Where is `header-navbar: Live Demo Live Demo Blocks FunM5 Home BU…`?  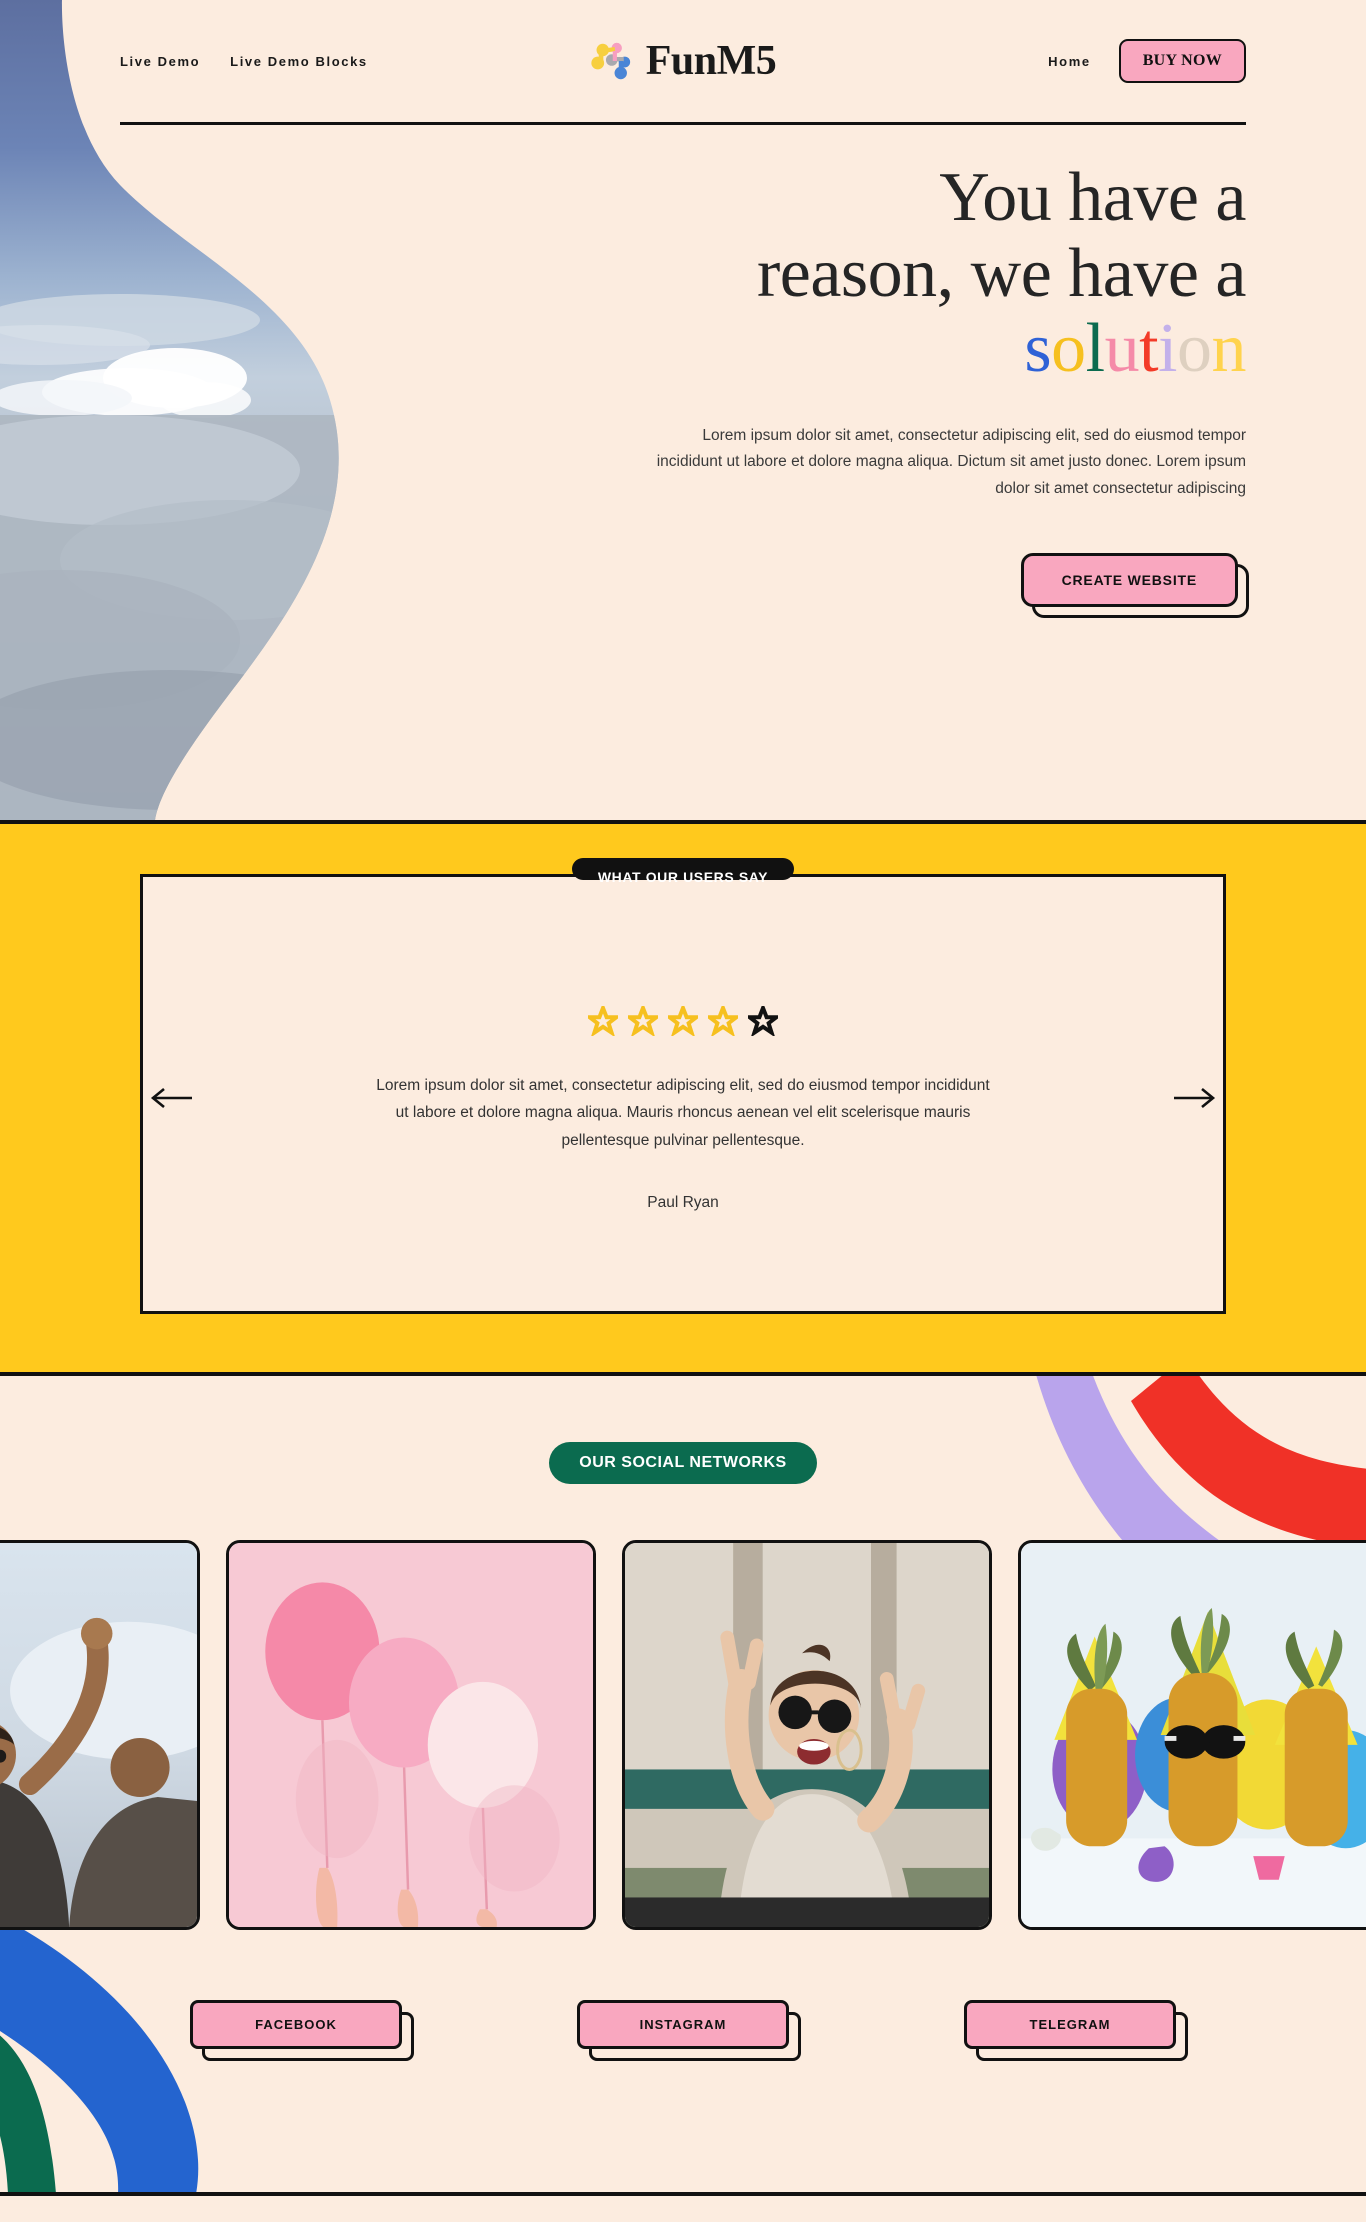
header-navbar: Live Demo Live Demo Blocks FunM5 Home BU… is located at coordinates (683, 61).